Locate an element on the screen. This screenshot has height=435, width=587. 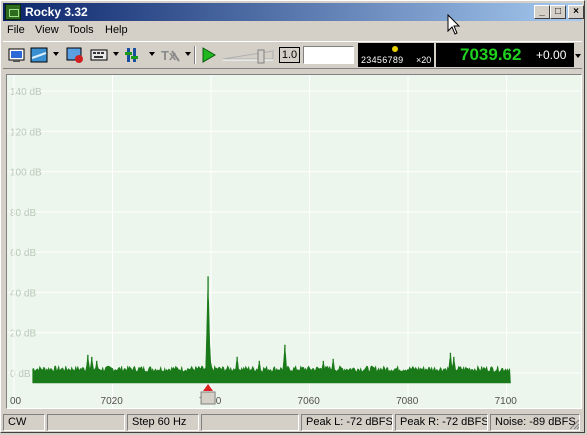
spectrum-dropdown-icon is located at coordinates (56, 54).